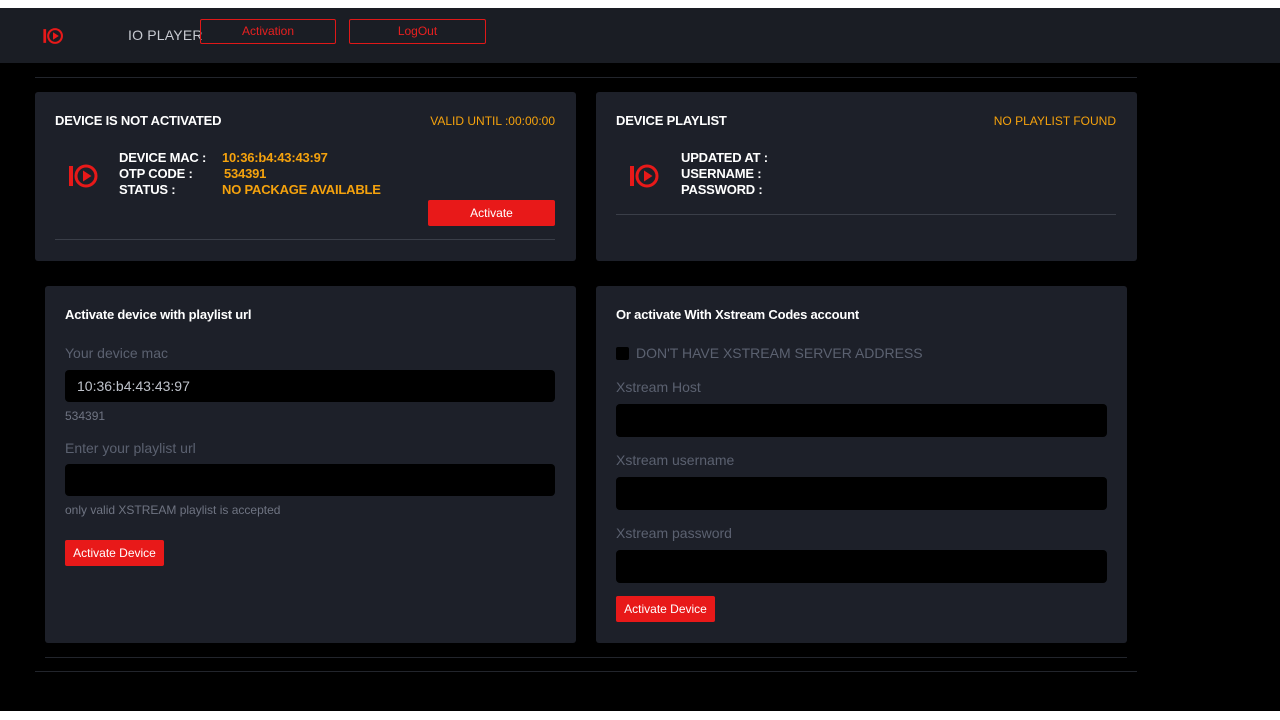 Image resolution: width=1280 pixels, height=720 pixels. Describe the element at coordinates (779, 353) in the screenshot. I see `no-xstream-server-label: DON'T HAVE XSTREAM SERVER ADDRESS` at that location.